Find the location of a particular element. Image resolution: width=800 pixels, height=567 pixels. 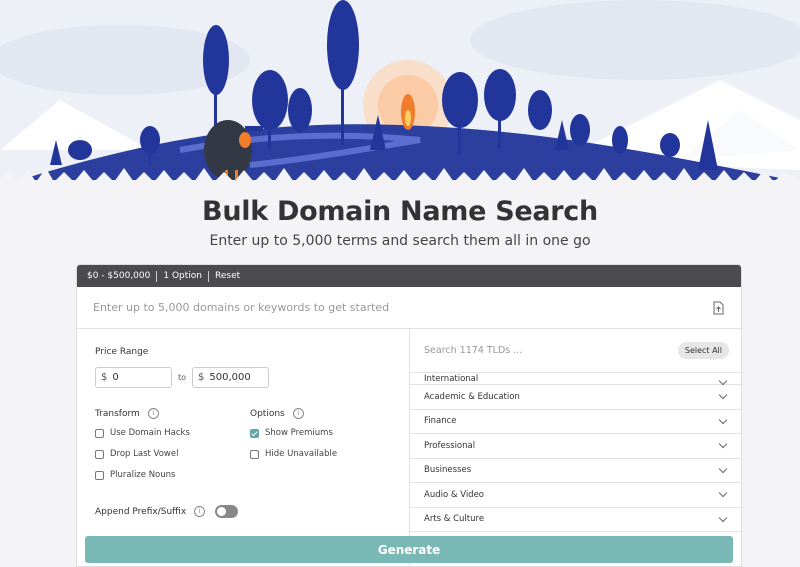

generate-button: Generate is located at coordinates (409, 549).